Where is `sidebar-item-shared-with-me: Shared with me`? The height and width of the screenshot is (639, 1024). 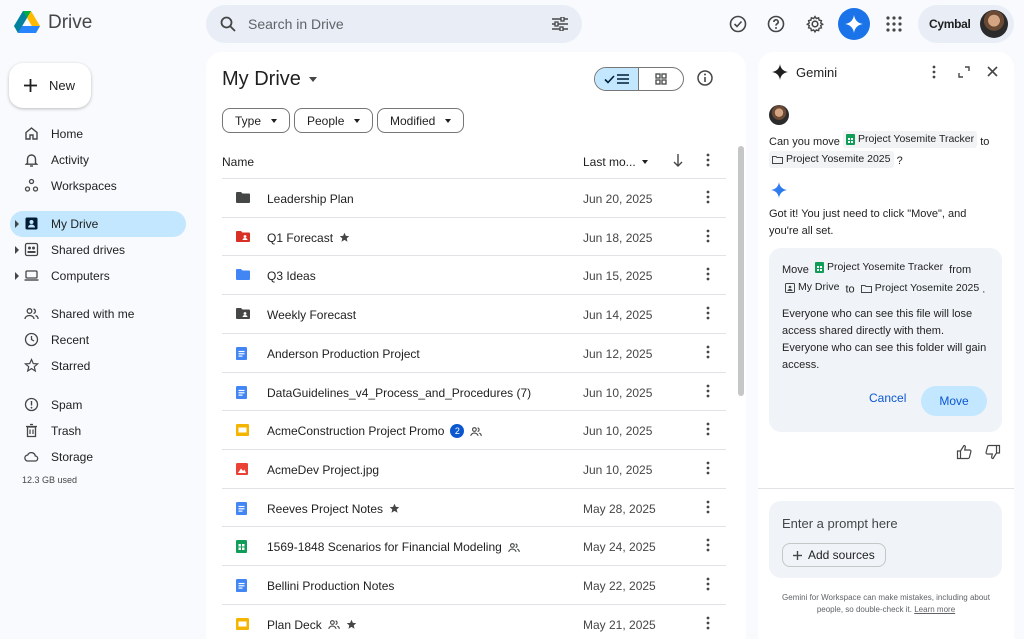 sidebar-item-shared-with-me: Shared with me is located at coordinates (98, 314).